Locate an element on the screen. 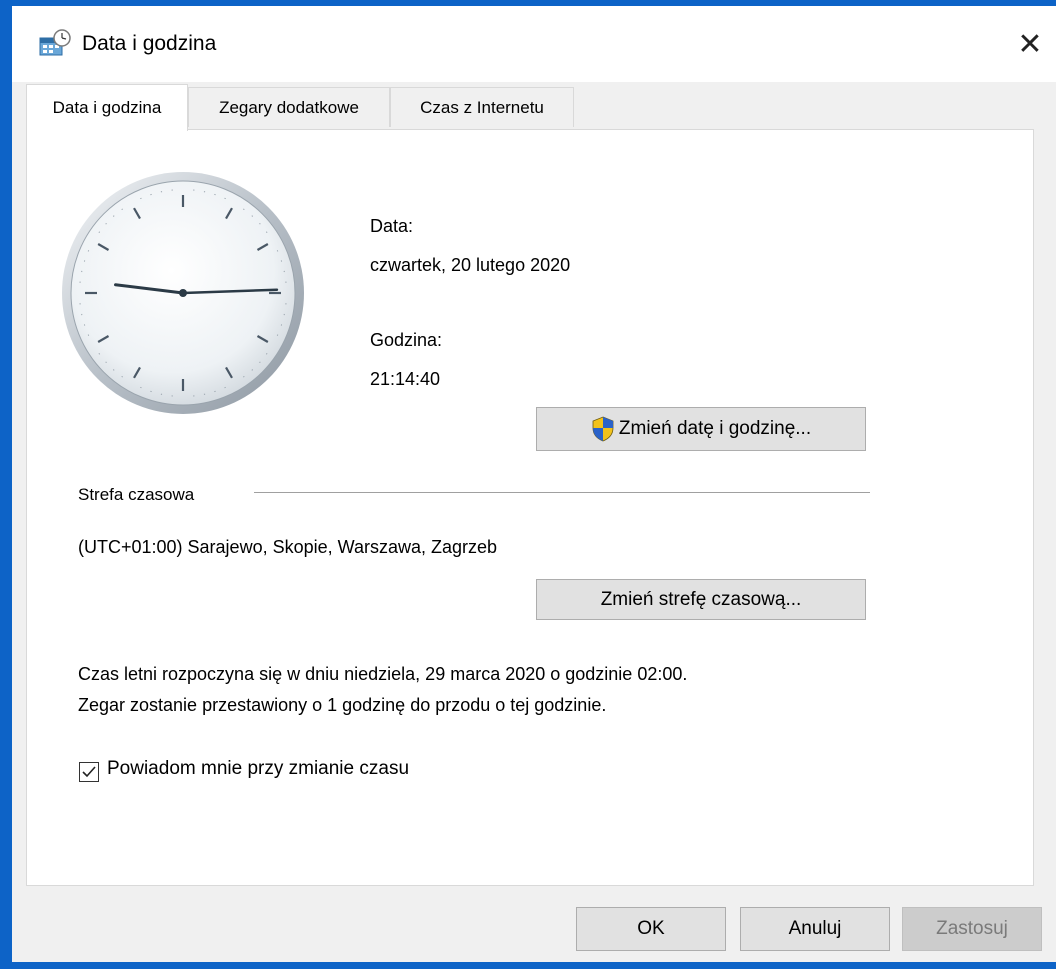 This screenshot has width=1056, height=969. tab-internet-time: Czas z Internetu is located at coordinates (482, 107).